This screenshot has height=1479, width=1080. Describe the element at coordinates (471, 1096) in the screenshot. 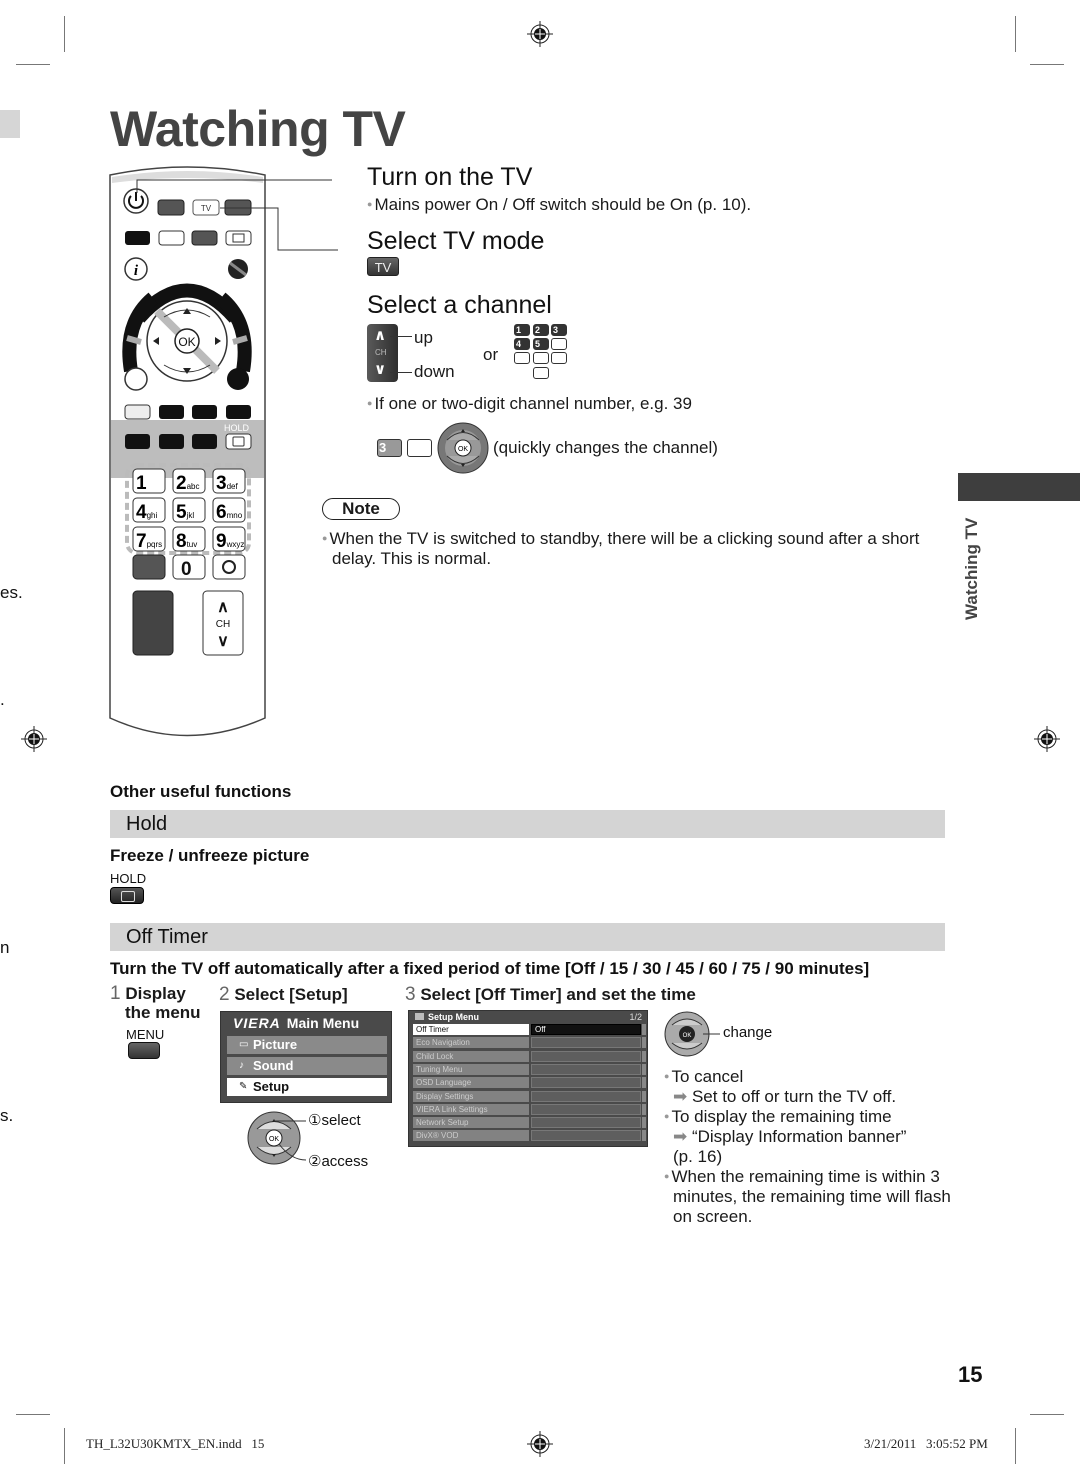

I see `setup-menu-item: Display Settings` at that location.